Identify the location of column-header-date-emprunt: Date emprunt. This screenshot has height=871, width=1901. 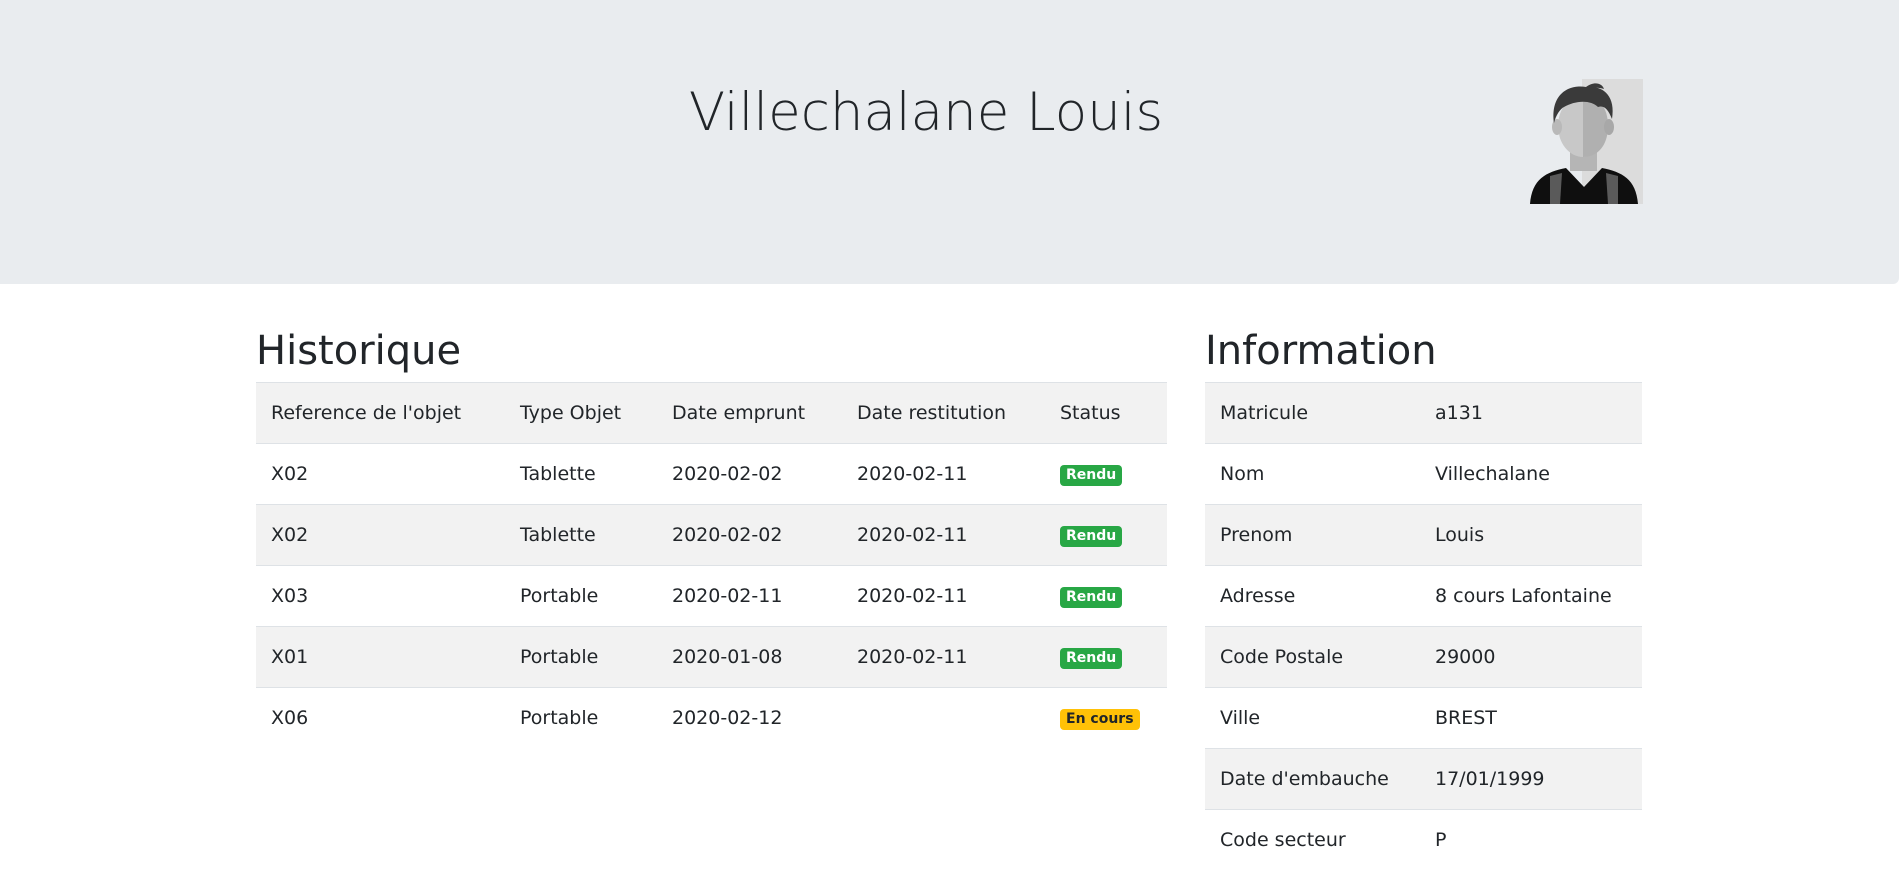
(749, 413).